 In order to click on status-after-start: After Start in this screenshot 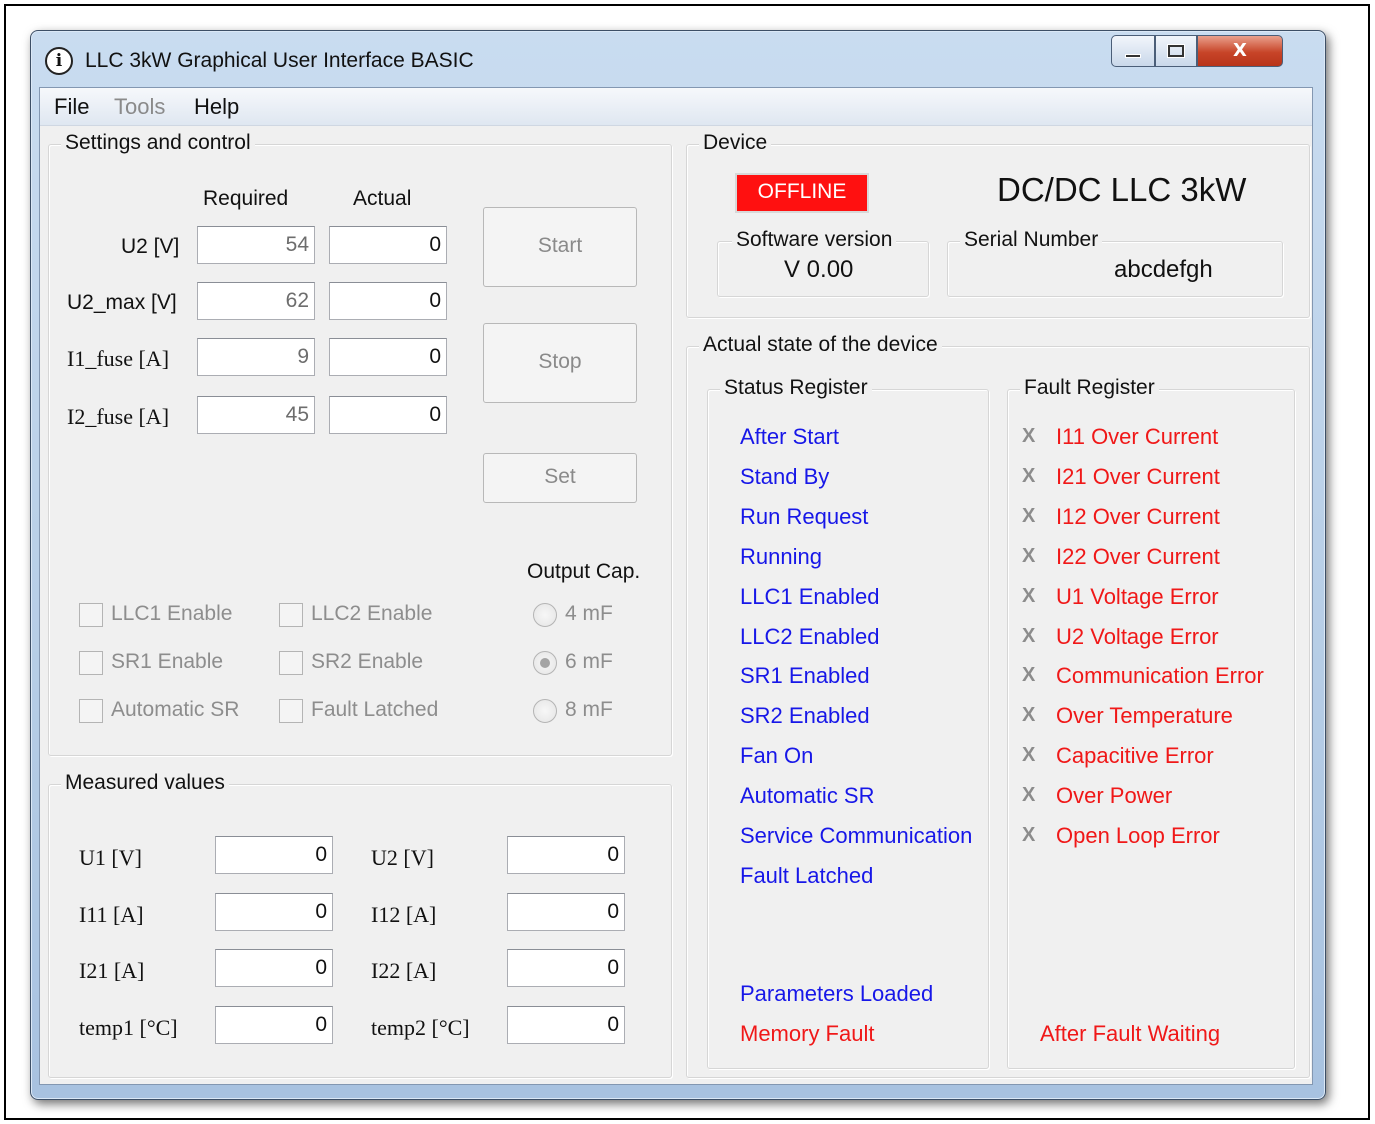, I will do `click(790, 436)`.